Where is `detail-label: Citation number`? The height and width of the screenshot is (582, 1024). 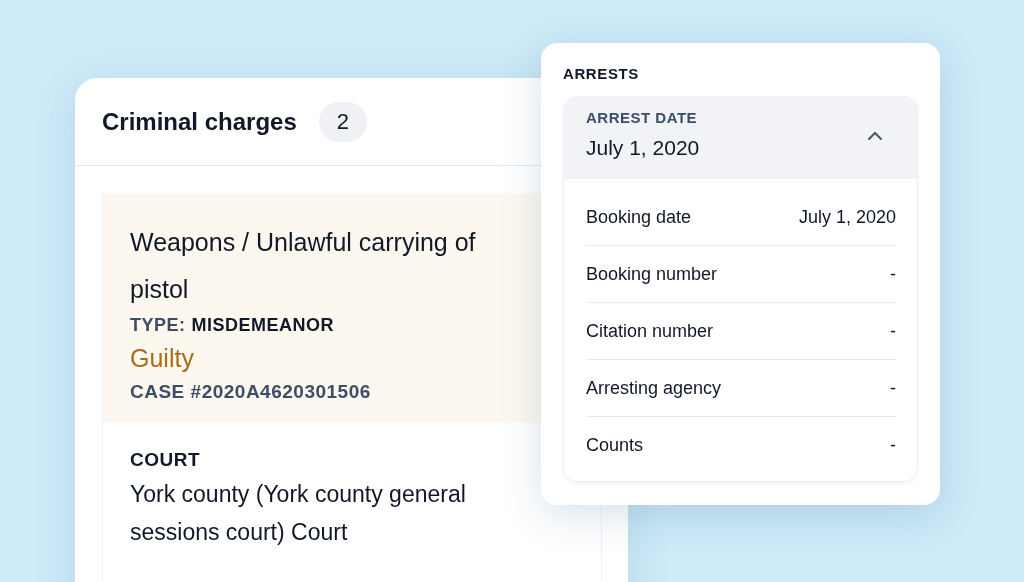 detail-label: Citation number is located at coordinates (650, 331).